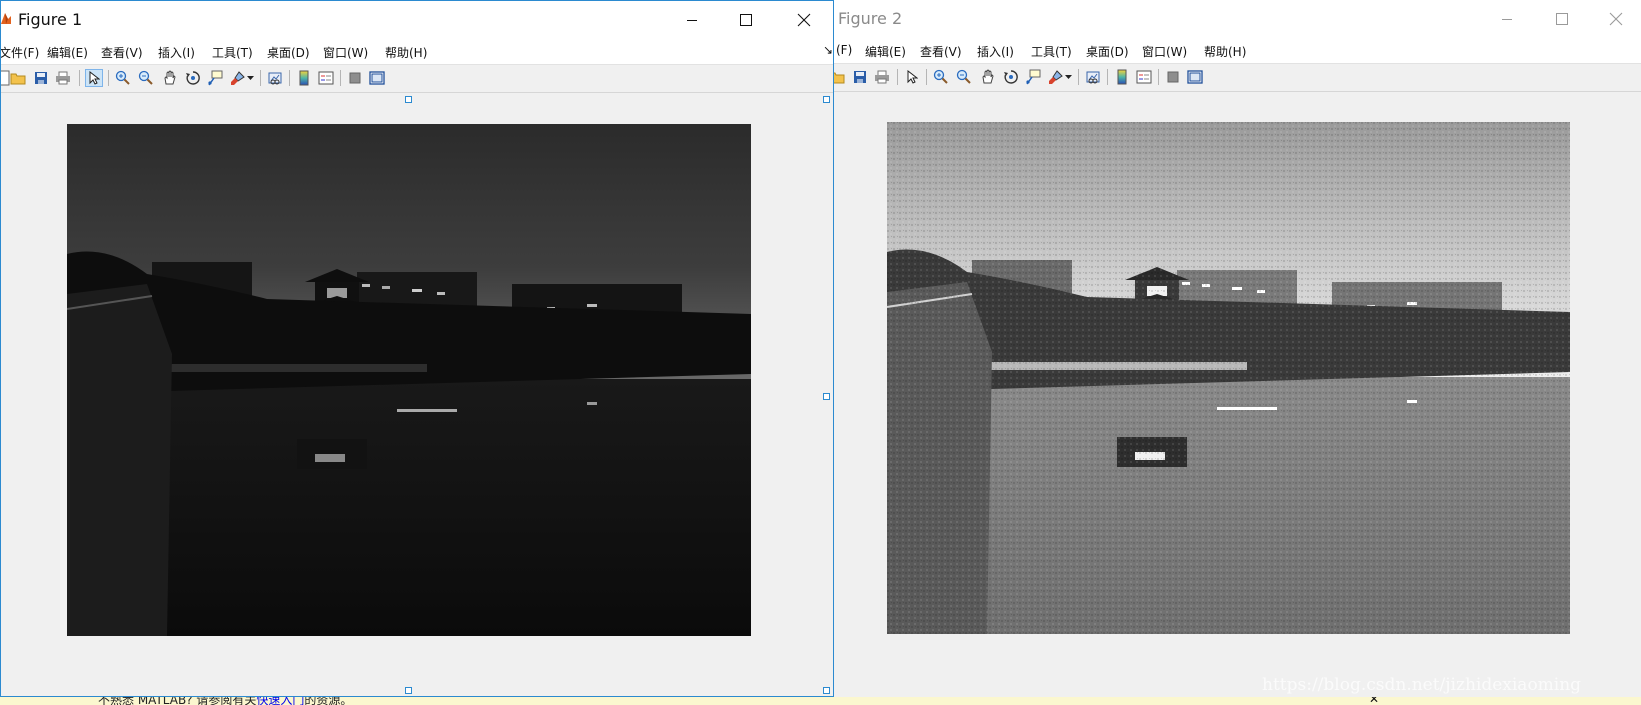  Describe the element at coordinates (177, 701) in the screenshot. I see `status-text-before: 不熟悉 MATLAB? 请参阅有关` at that location.